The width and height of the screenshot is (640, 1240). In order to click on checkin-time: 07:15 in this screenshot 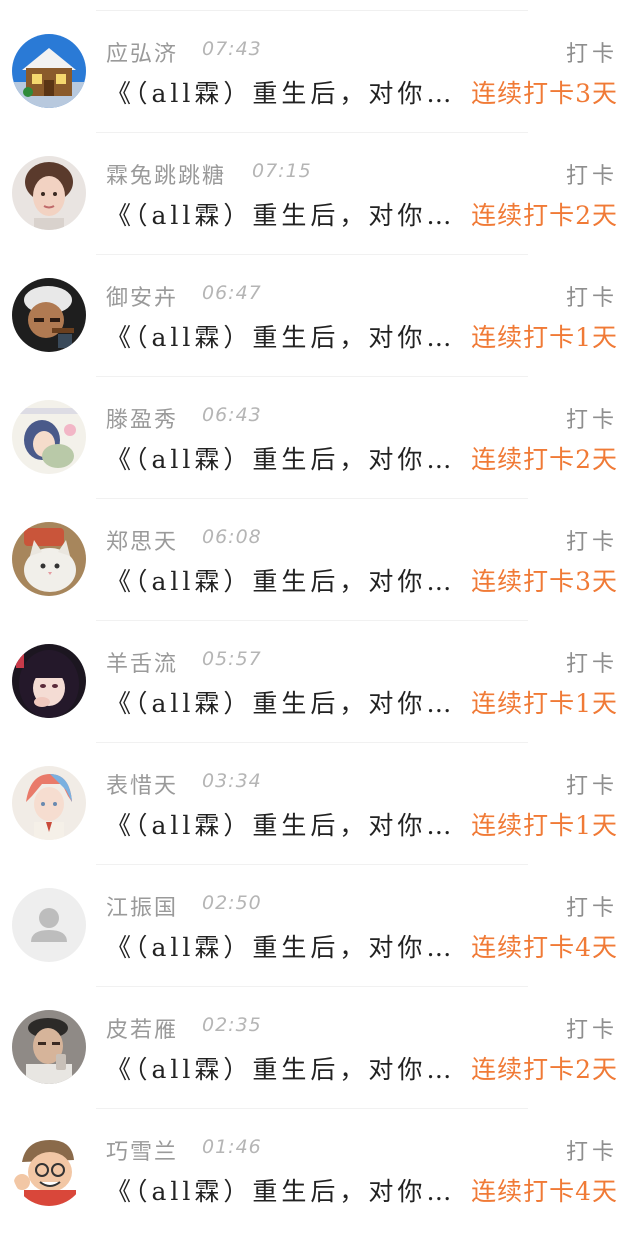, I will do `click(282, 171)`.